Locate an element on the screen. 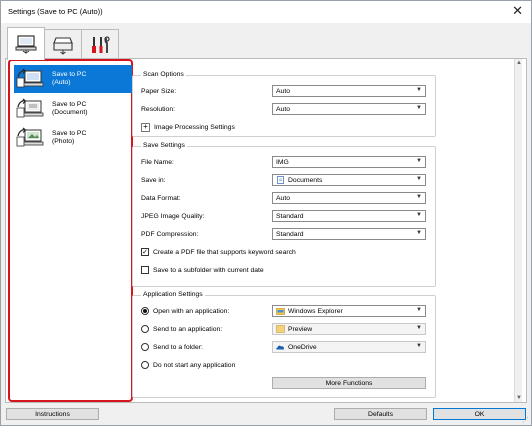 The image size is (532, 426). close-icon: ✕ is located at coordinates (517, 11).